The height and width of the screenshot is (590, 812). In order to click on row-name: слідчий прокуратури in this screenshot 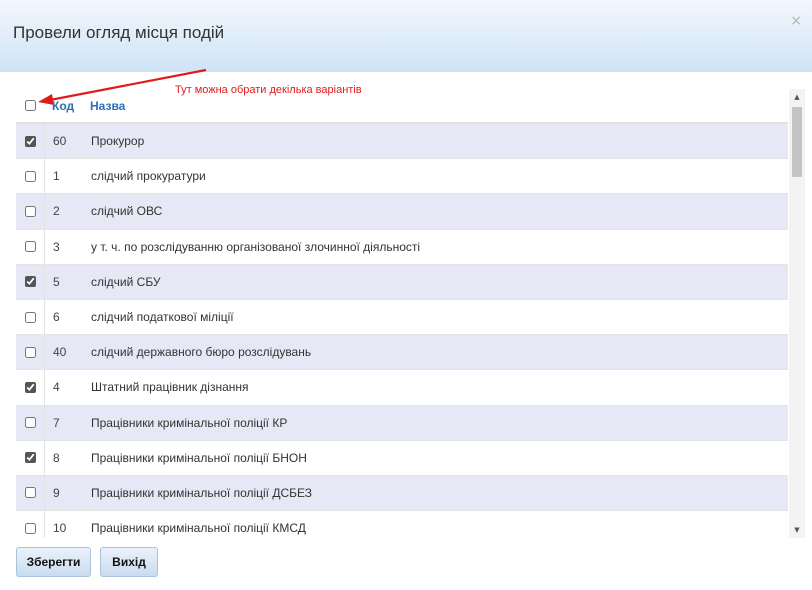, I will do `click(148, 176)`.